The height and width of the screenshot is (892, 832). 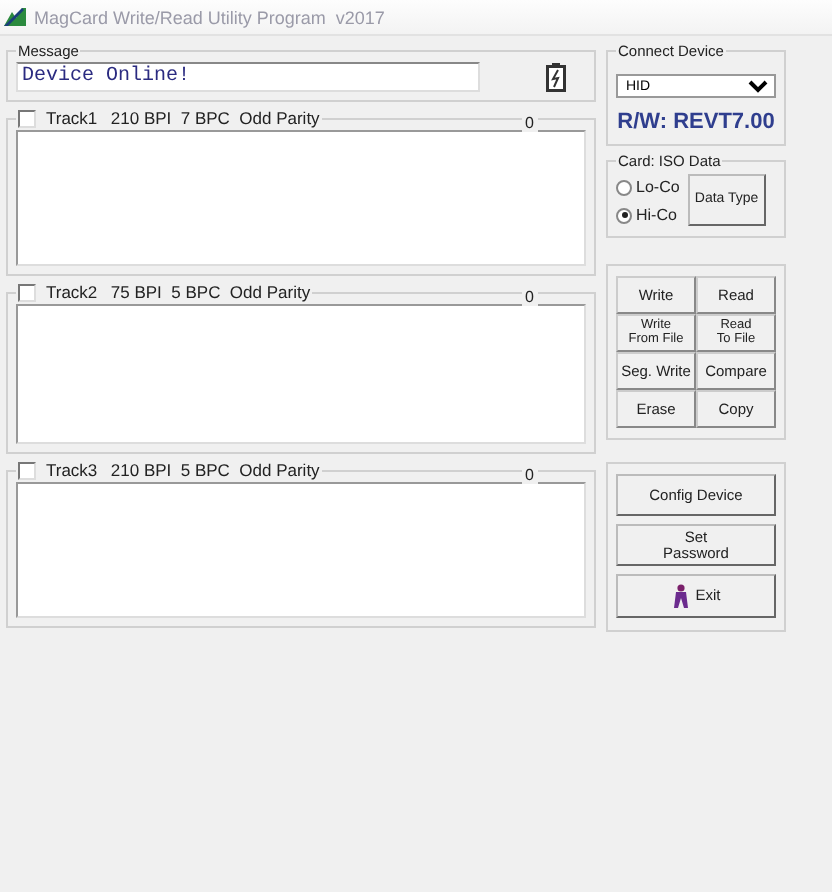 I want to click on battery-icon, so click(x=556, y=77).